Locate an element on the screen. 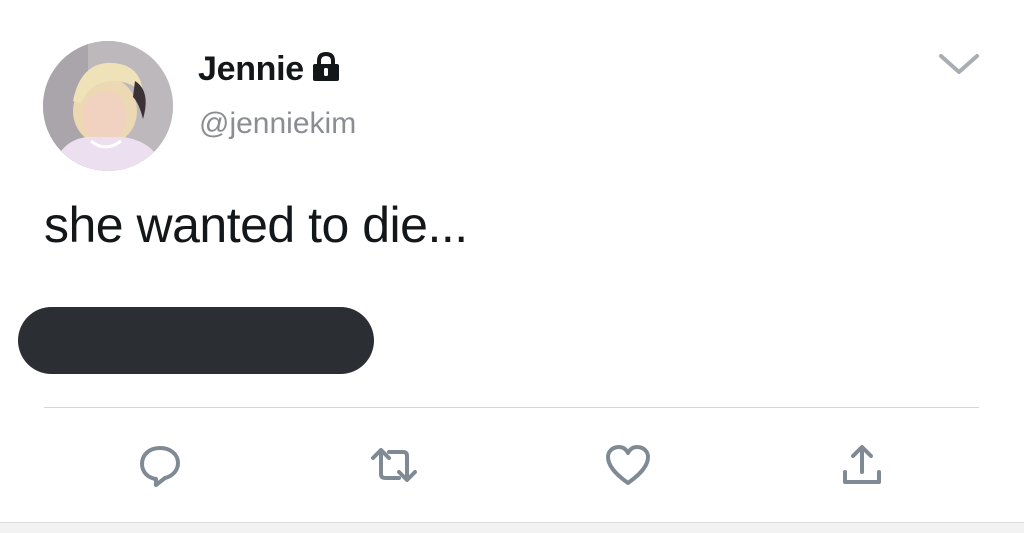 Image resolution: width=1024 pixels, height=533 pixels. avatar-photo is located at coordinates (108, 106).